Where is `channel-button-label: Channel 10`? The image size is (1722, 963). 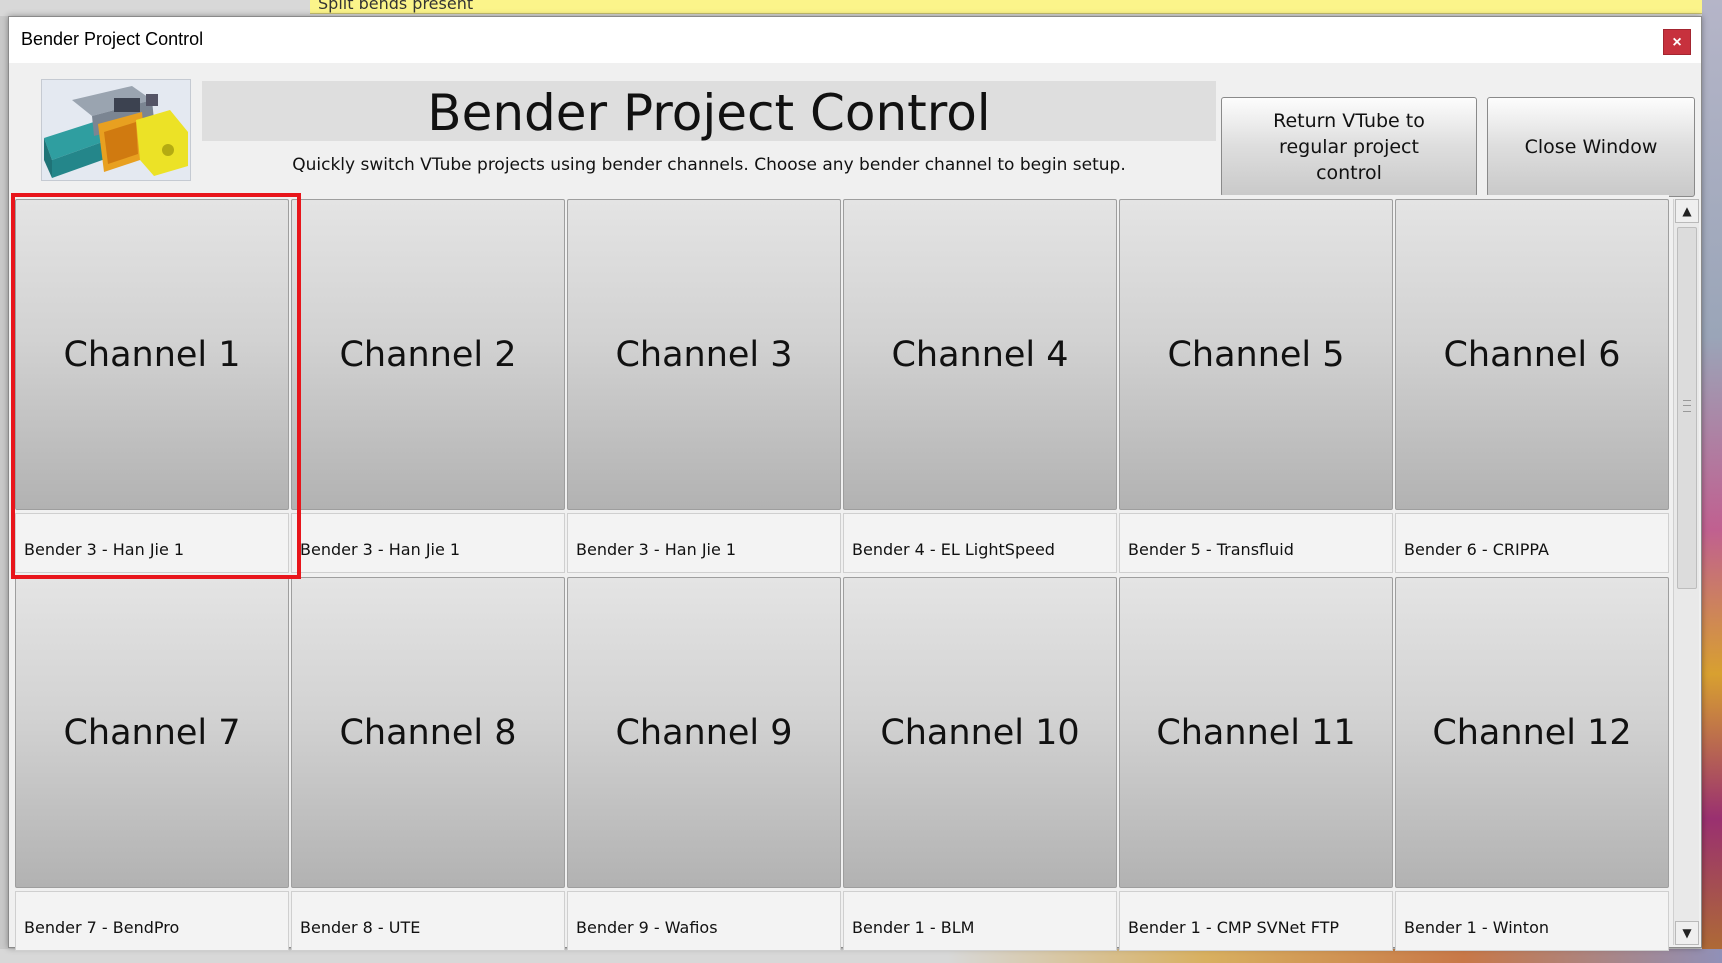 channel-button-label: Channel 10 is located at coordinates (980, 732).